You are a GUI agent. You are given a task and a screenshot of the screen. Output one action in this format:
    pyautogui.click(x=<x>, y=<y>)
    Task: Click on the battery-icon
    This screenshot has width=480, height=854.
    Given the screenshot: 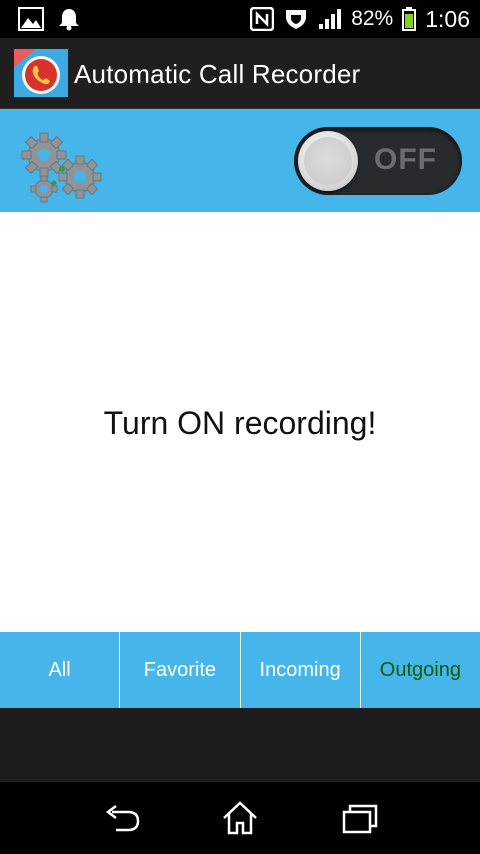 What is the action you would take?
    pyautogui.click(x=409, y=19)
    